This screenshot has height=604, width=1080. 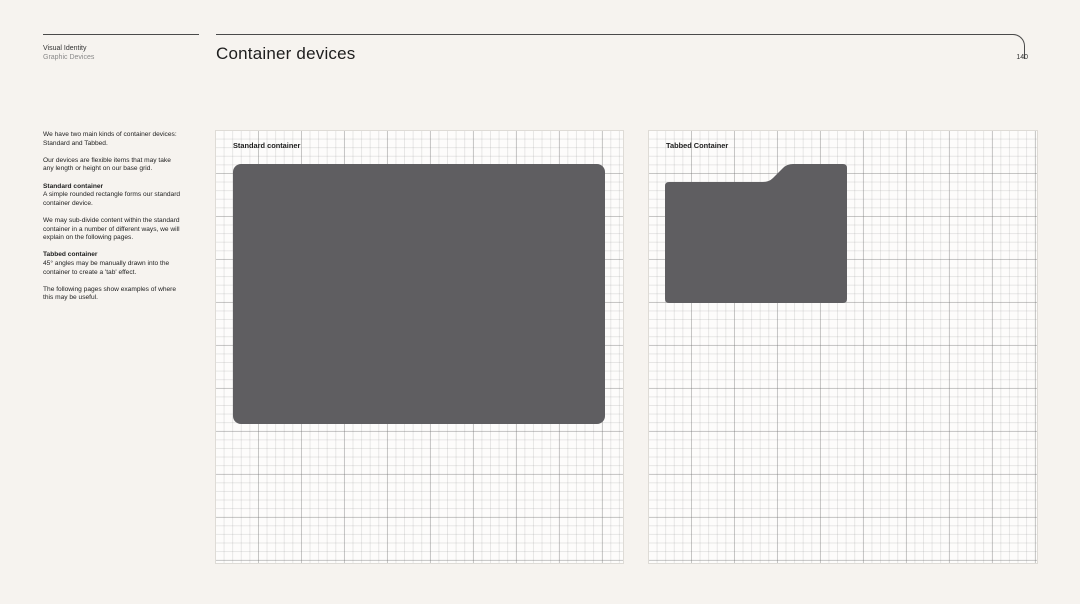 What do you see at coordinates (73, 186) in the screenshot?
I see `standard-container-heading: Standard container` at bounding box center [73, 186].